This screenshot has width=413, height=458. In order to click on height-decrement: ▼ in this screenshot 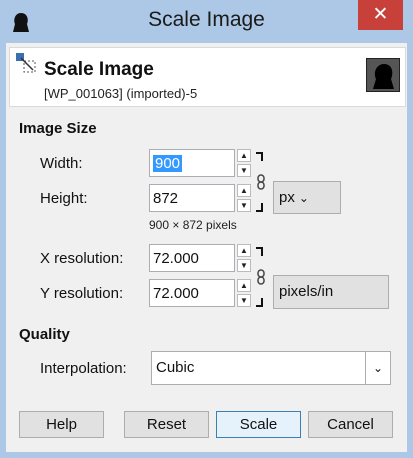, I will do `click(244, 205)`.